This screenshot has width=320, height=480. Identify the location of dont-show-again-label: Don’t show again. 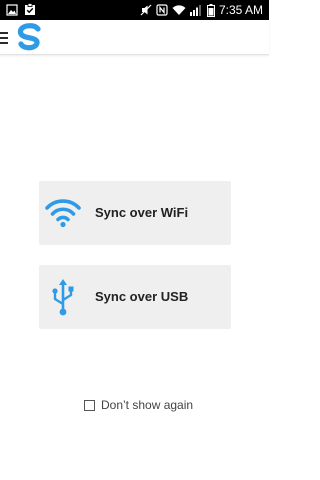
(147, 405).